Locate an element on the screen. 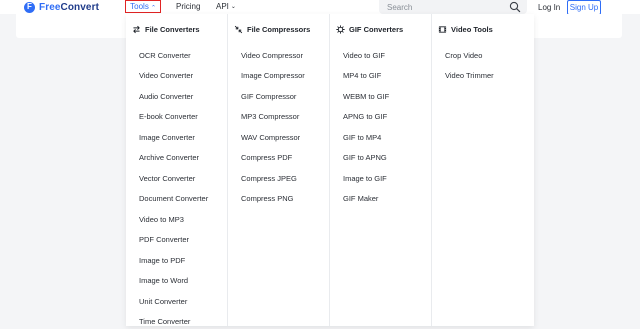  api-label: API is located at coordinates (222, 6).